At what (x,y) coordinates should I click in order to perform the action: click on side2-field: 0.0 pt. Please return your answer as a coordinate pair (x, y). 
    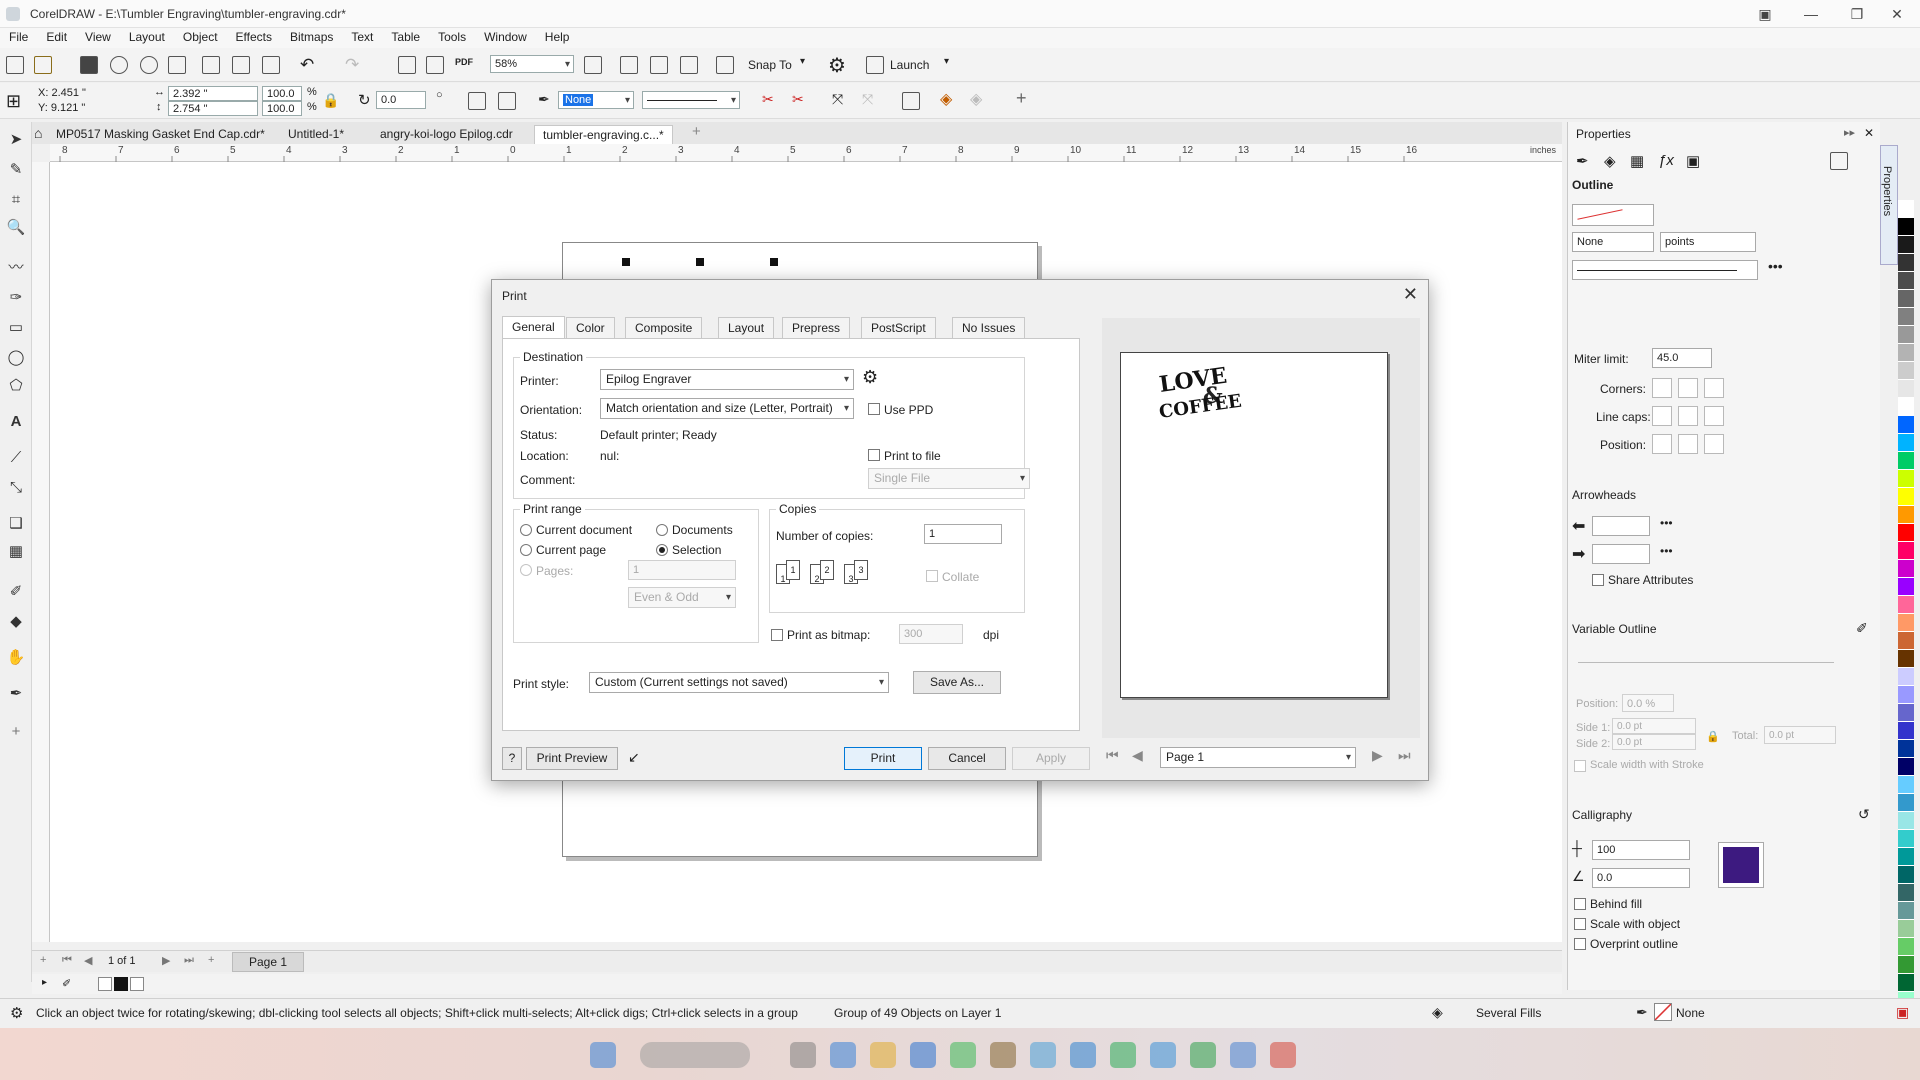
    Looking at the image, I should click on (1654, 742).